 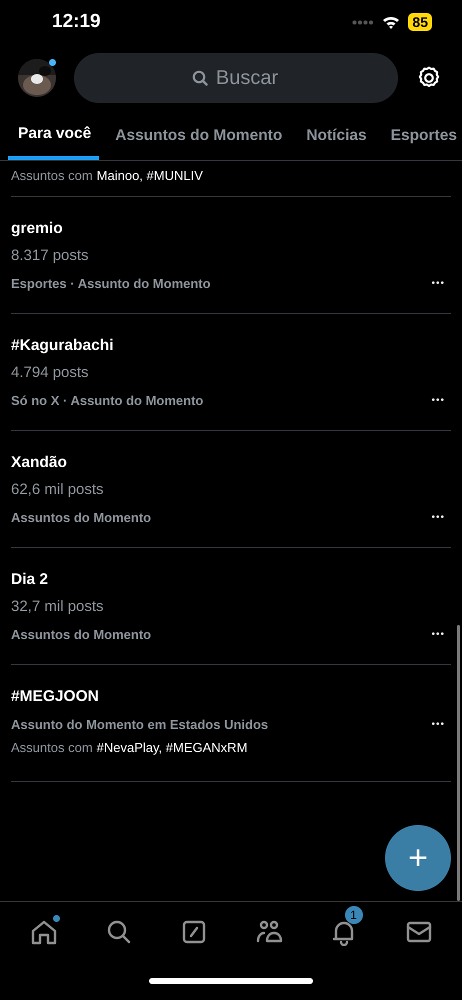 I want to click on tab: Para você, so click(x=54, y=136).